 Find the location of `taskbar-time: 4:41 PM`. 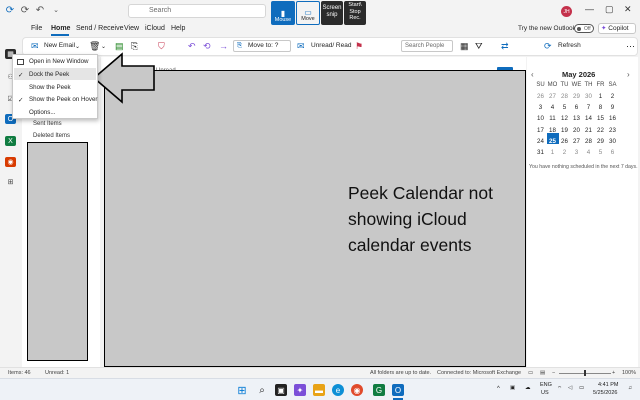

taskbar-time: 4:41 PM is located at coordinates (608, 385).